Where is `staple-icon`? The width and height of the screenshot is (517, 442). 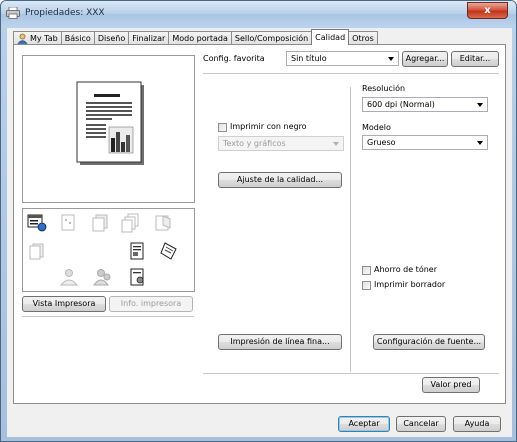
staple-icon is located at coordinates (68, 222).